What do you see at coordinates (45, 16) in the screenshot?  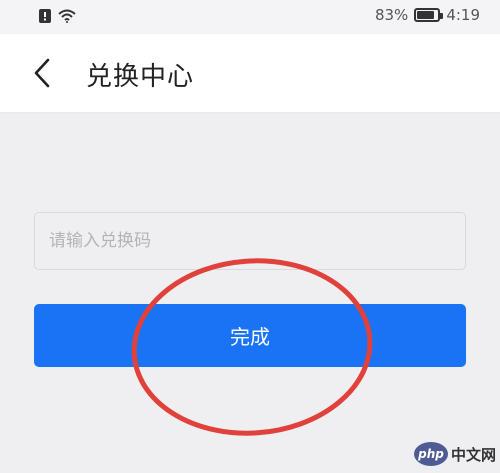 I see `notification-icon` at bounding box center [45, 16].